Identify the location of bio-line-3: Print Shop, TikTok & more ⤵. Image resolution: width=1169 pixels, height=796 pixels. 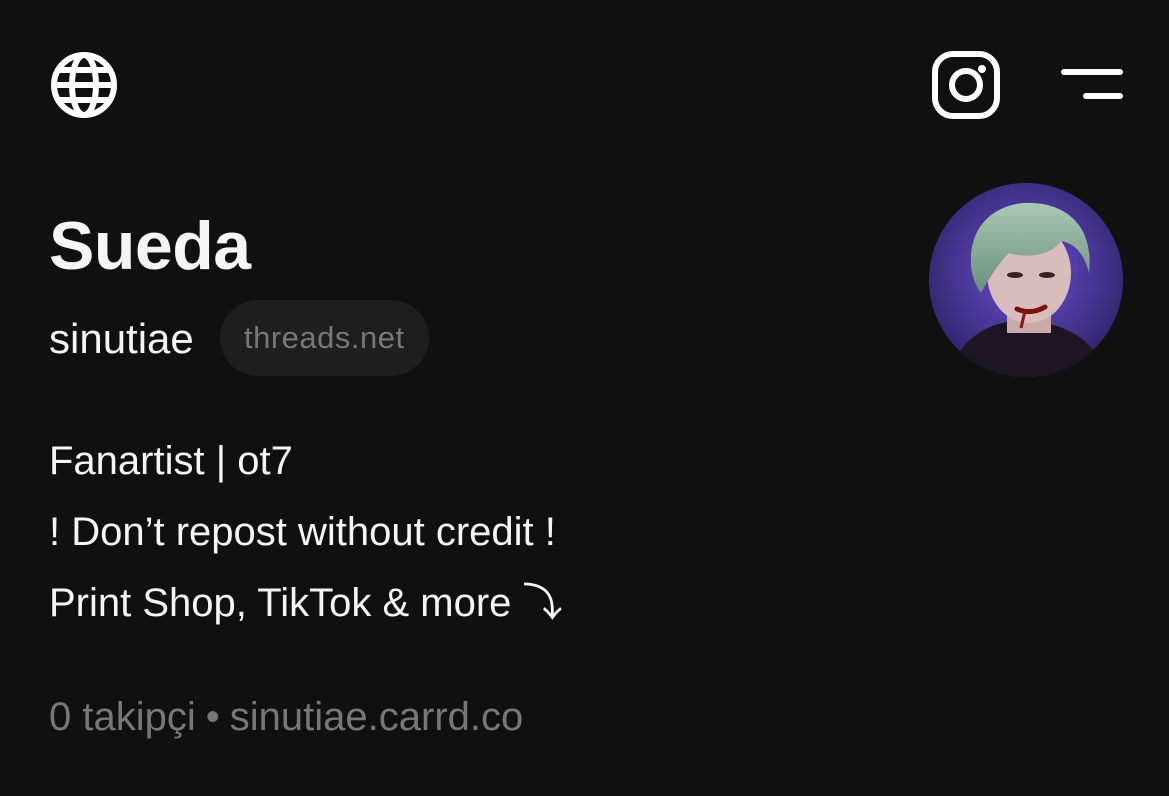
(306, 603).